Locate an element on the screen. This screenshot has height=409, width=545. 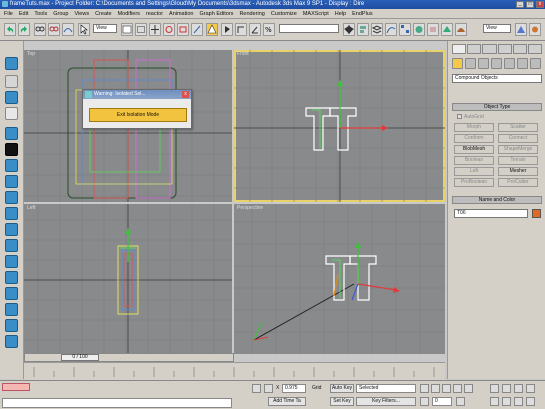
autogrid-checkbox is located at coordinates (459, 116).